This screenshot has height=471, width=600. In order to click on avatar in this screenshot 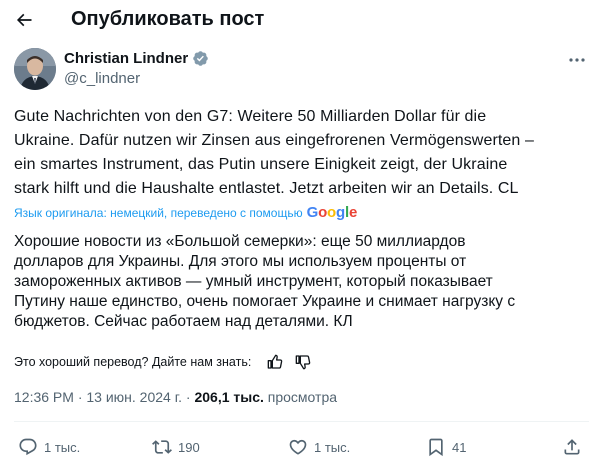, I will do `click(35, 69)`.